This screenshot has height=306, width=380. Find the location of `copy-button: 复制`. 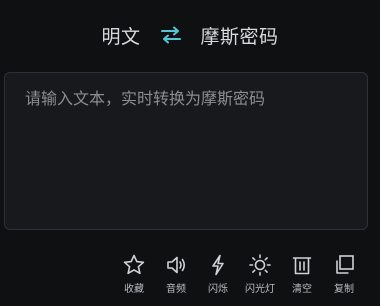

copy-button: 复制 is located at coordinates (344, 273).